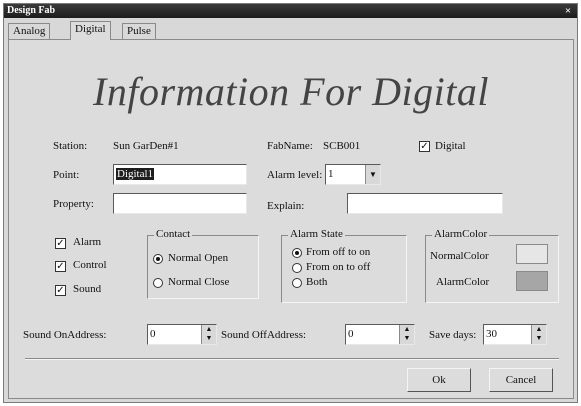 The height and width of the screenshot is (406, 581). Describe the element at coordinates (568, 11) in the screenshot. I see `close-icon: ×` at that location.